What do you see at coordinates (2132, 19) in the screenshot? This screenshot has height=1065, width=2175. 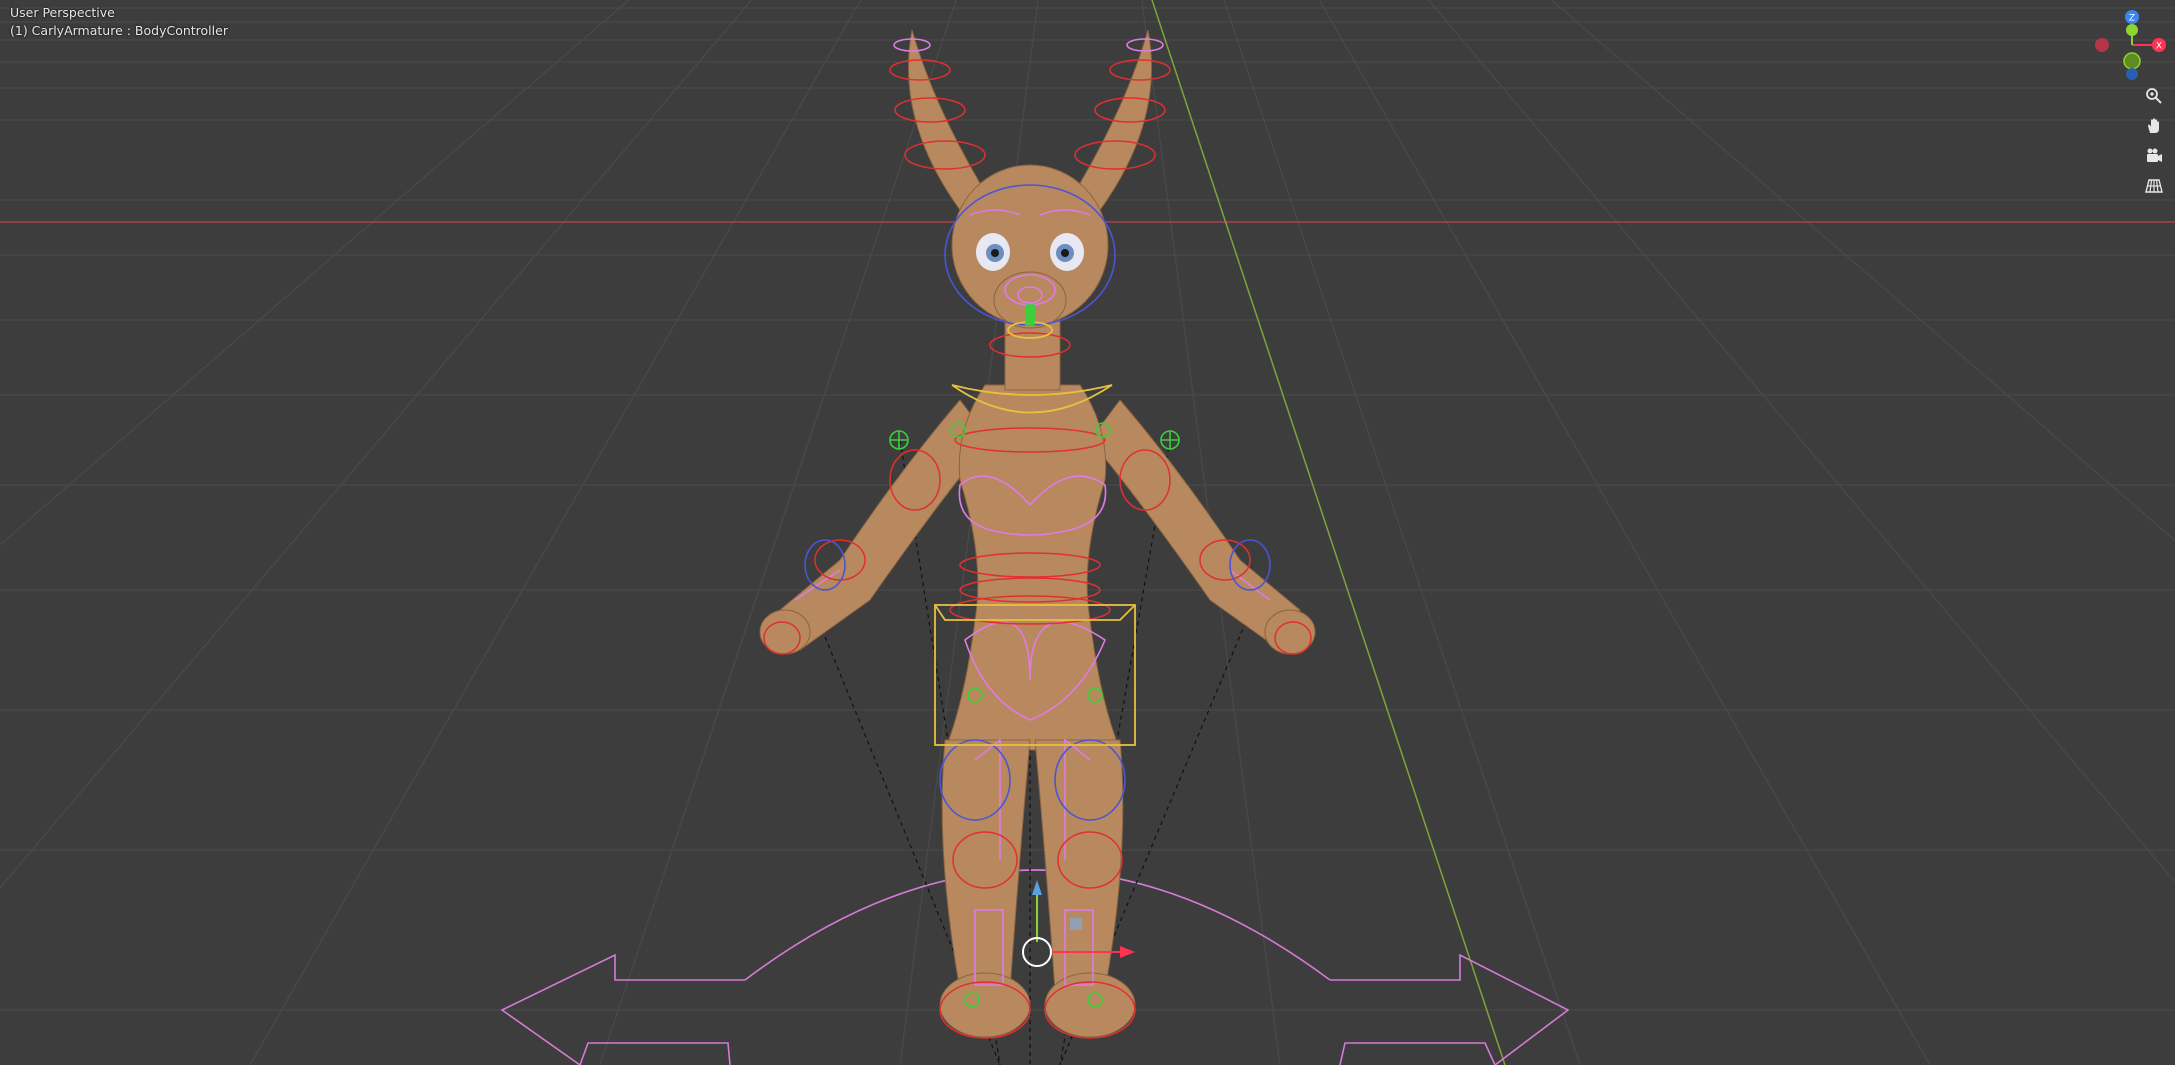 I see `z-axis-letter: Z` at bounding box center [2132, 19].